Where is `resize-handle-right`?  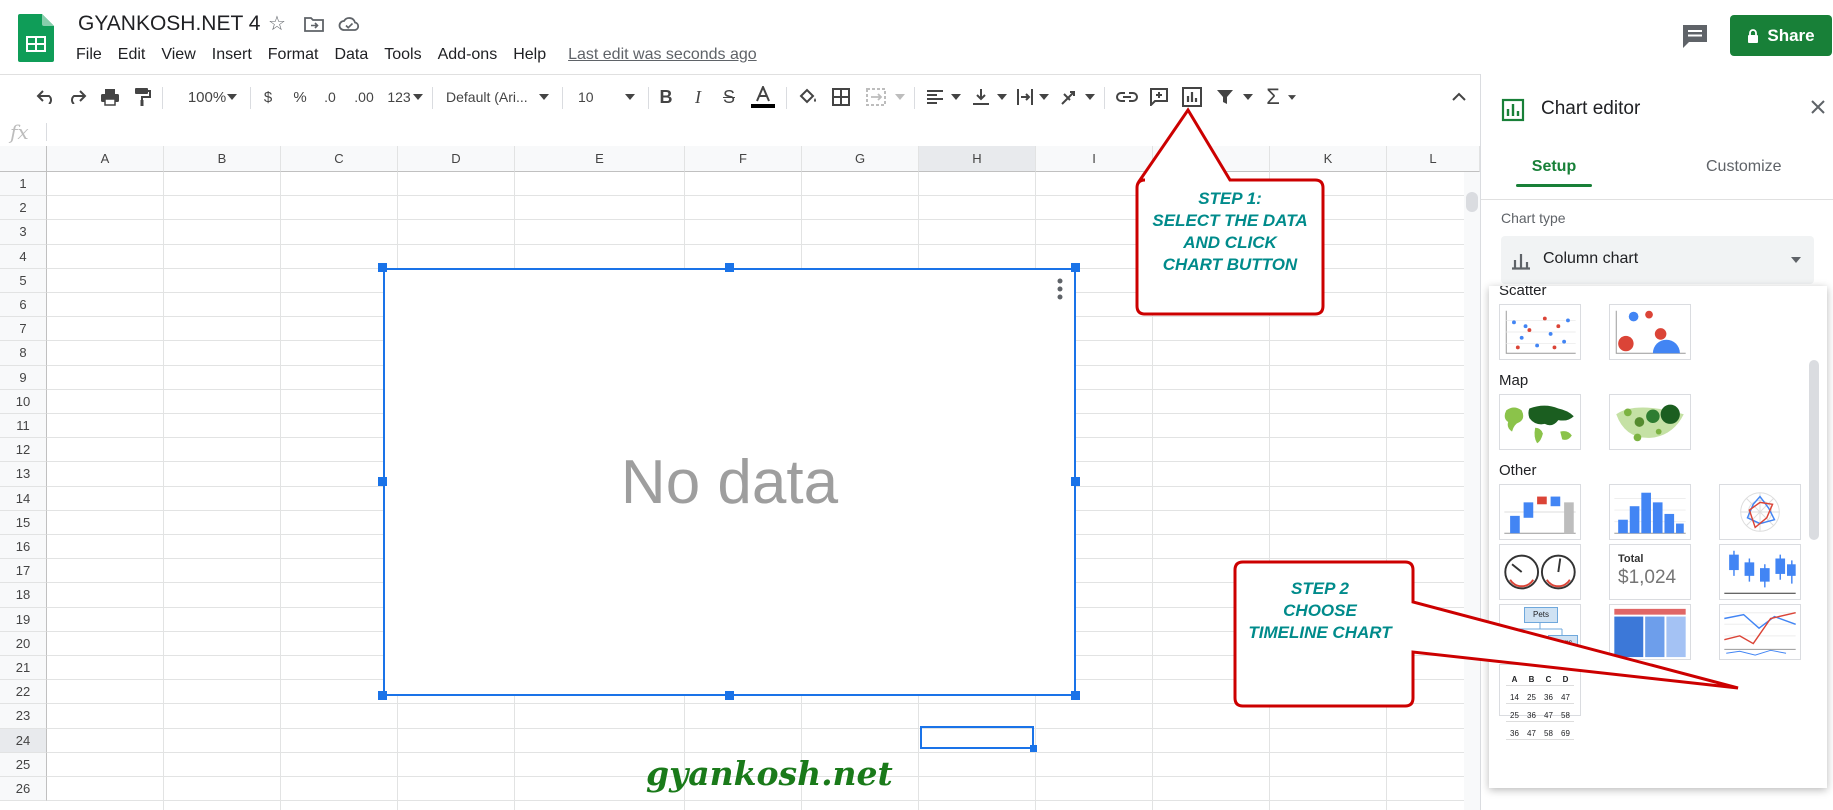
resize-handle-right is located at coordinates (1075, 481).